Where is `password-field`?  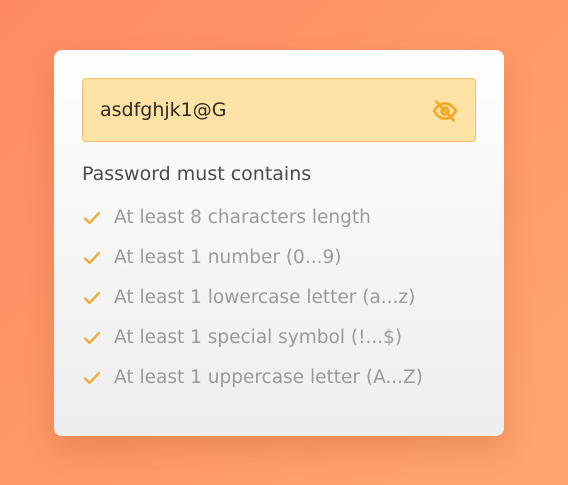
password-field is located at coordinates (279, 110).